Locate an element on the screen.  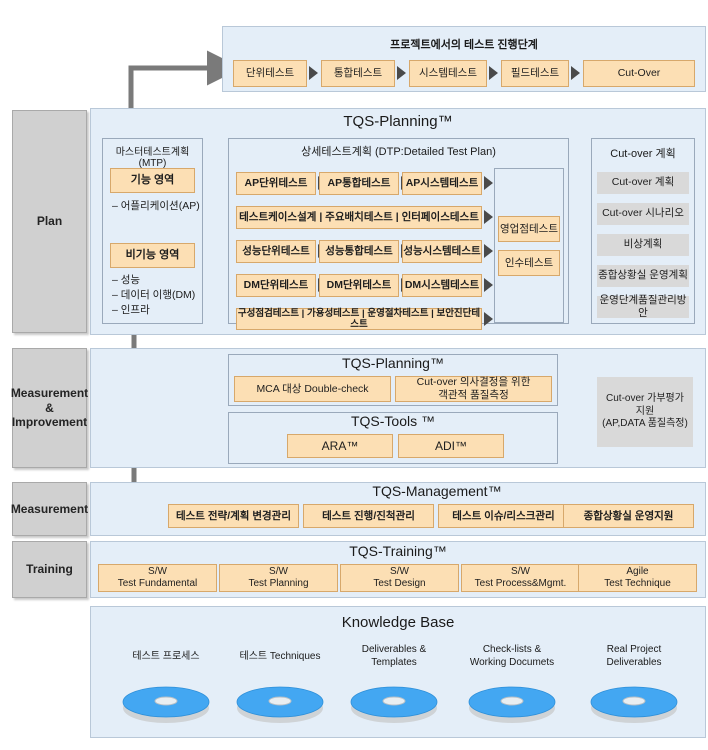
mtp-nonfunctional-box: 비기능 영역 is located at coordinates (152, 255).